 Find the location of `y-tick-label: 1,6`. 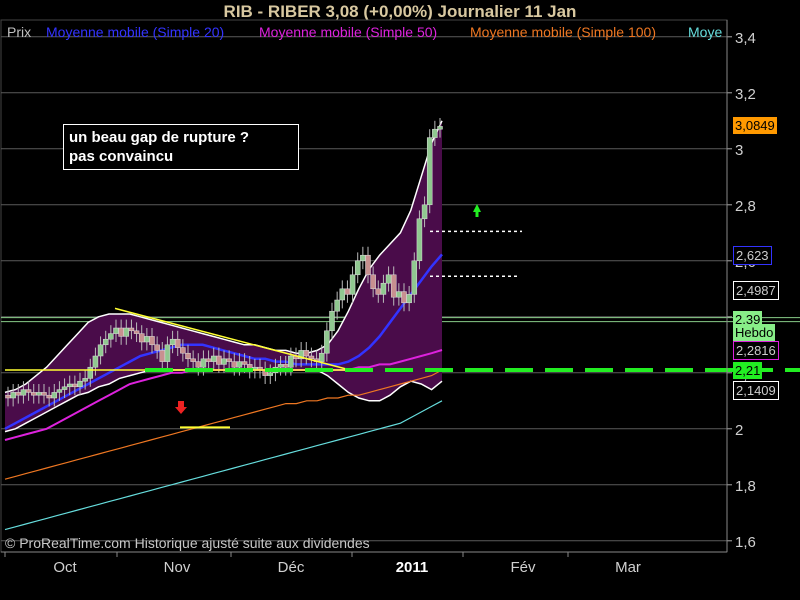

y-tick-label: 1,6 is located at coordinates (745, 542).